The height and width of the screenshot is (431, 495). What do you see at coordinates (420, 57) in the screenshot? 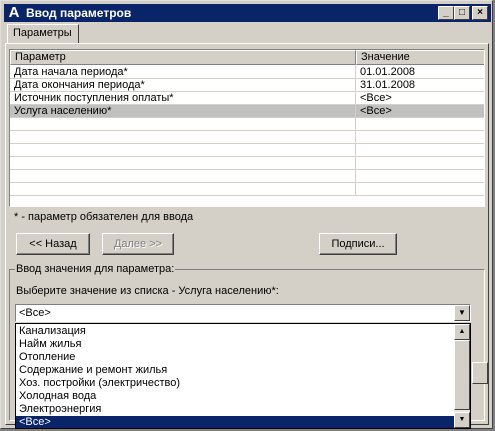
I see `header-value: Значение` at bounding box center [420, 57].